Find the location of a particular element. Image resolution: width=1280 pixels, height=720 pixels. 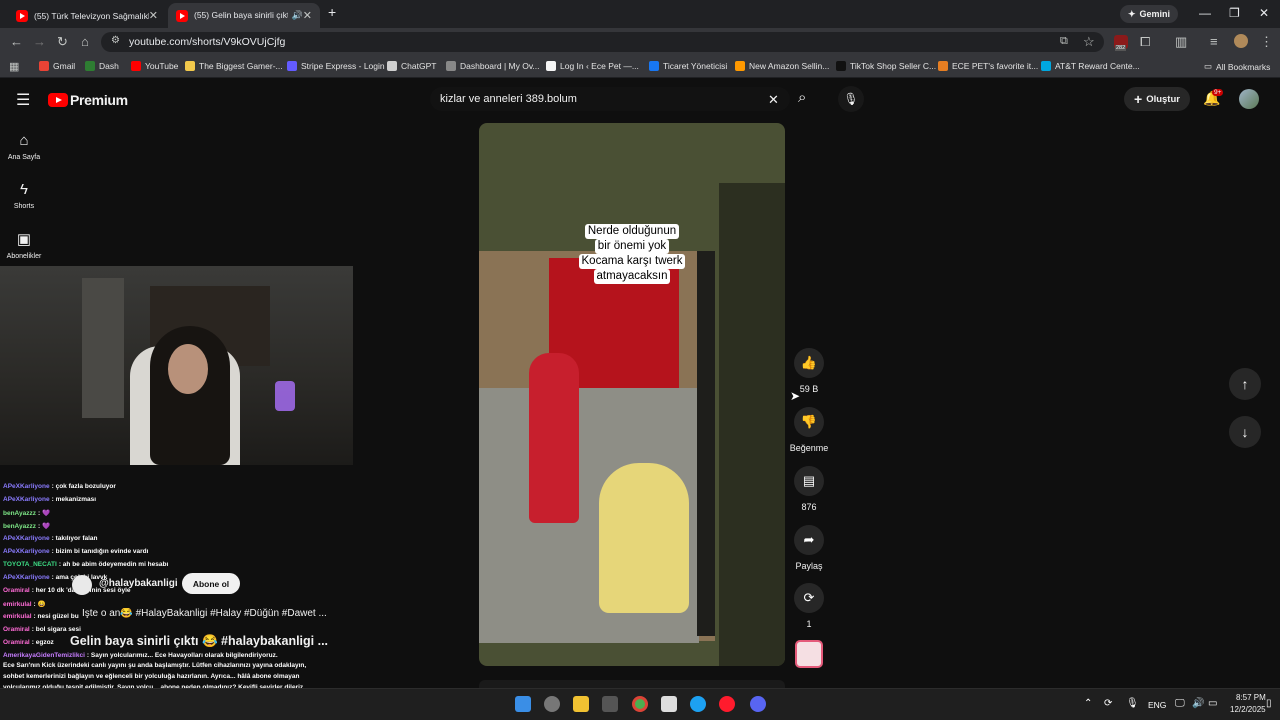

language-indicator: ENG is located at coordinates (1157, 705).